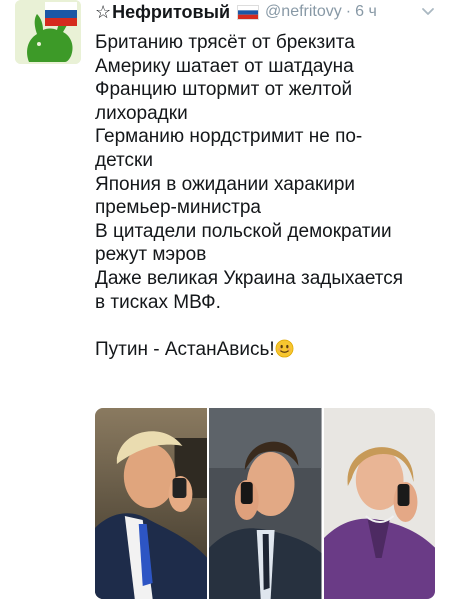  Describe the element at coordinates (141, 113) in the screenshot. I see `tweet-line: лихорадки` at that location.